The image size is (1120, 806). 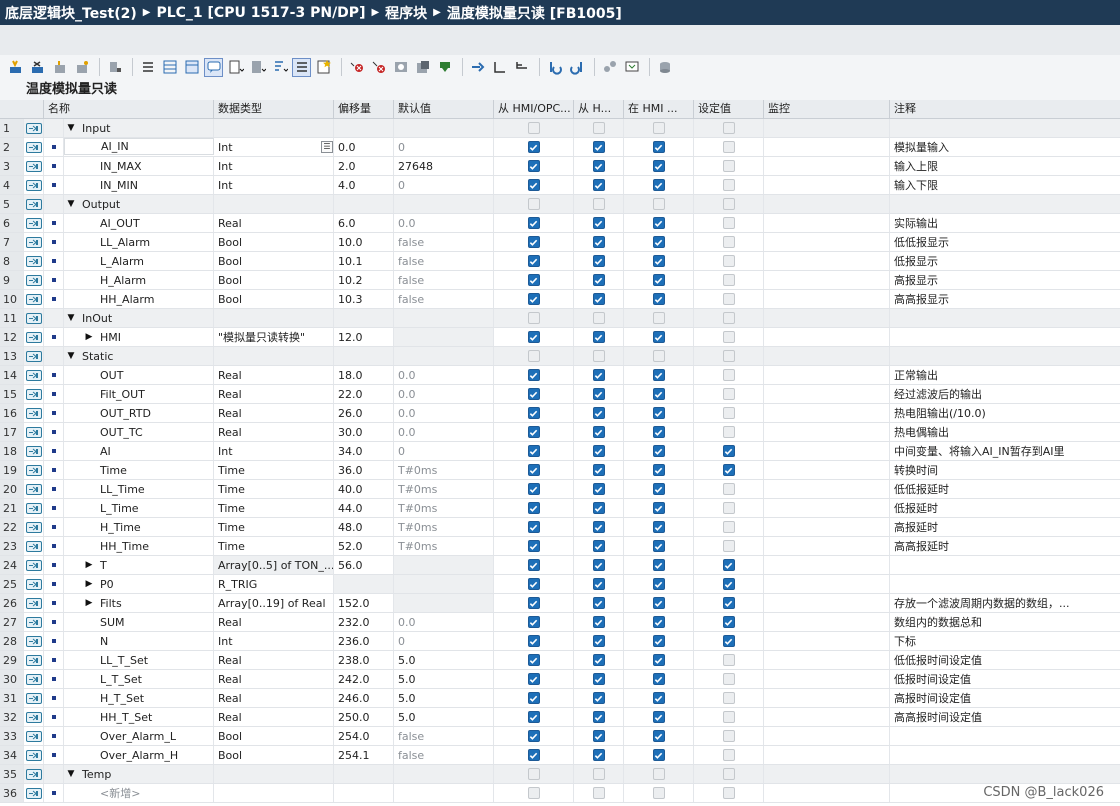 I want to click on comment-toggle-icon, so click(x=213, y=67).